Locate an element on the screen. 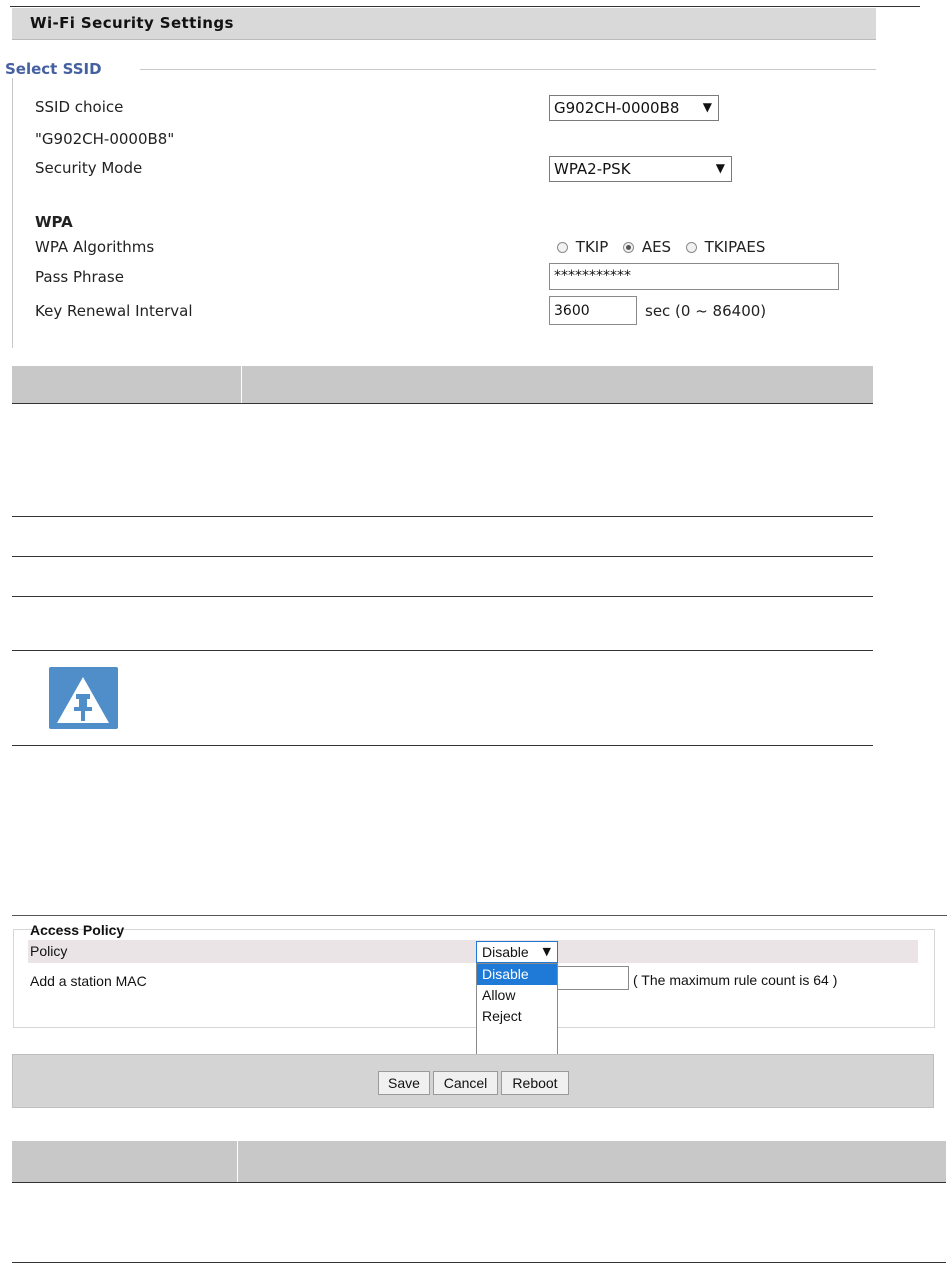  param-table-header is located at coordinates (442, 384).